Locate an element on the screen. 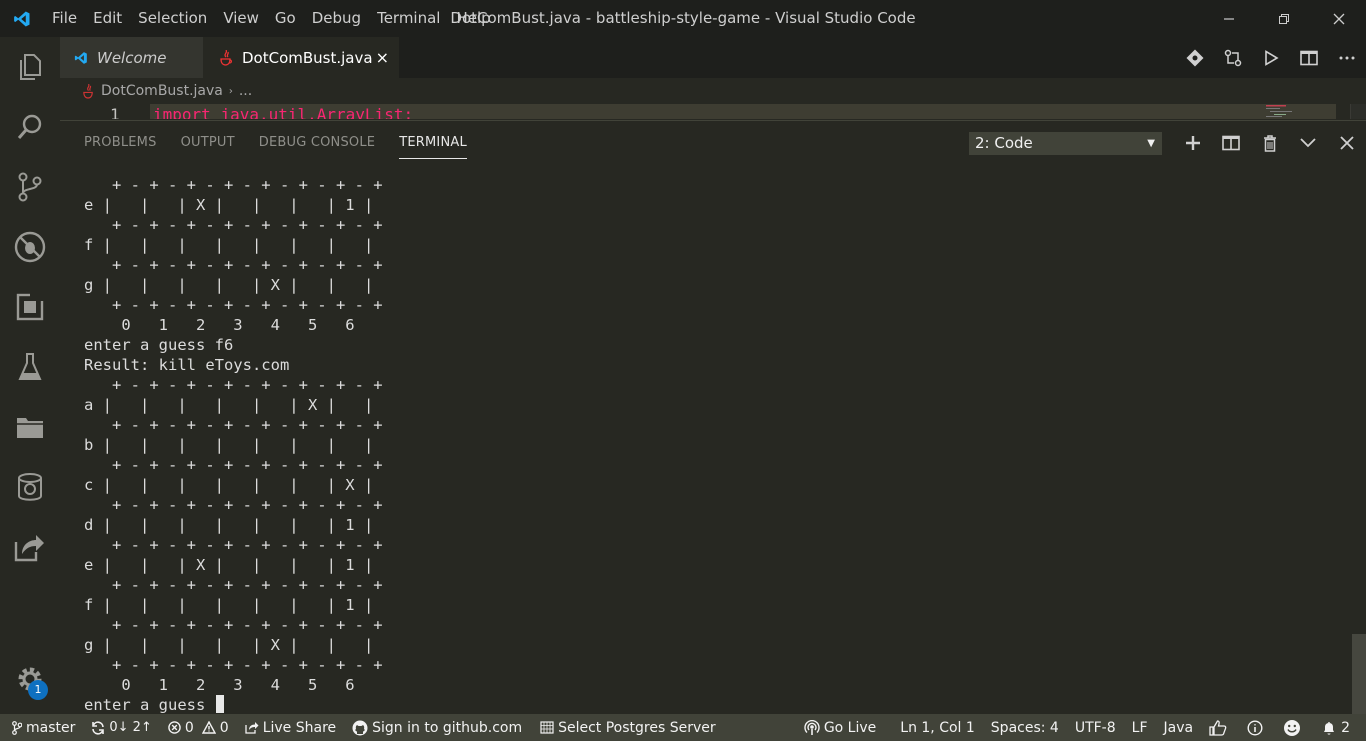  test-flask-icon is located at coordinates (30, 367).